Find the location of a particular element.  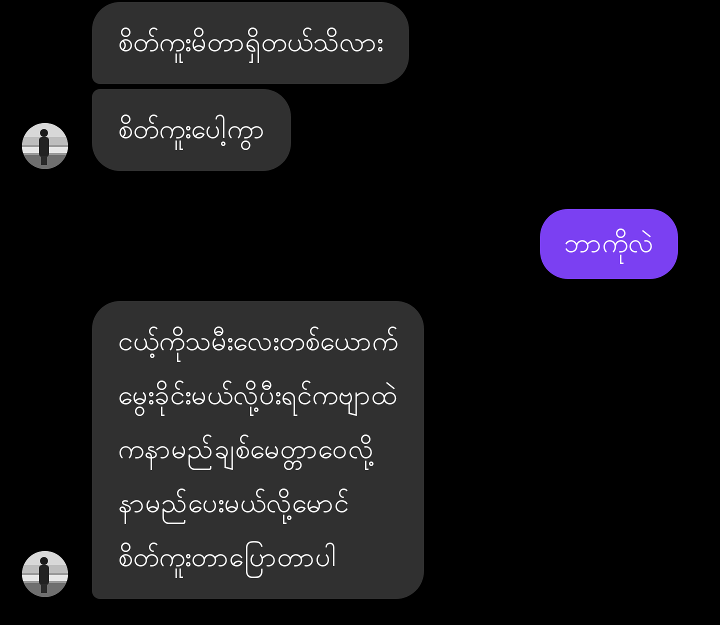

received-message: စိတ်ကူးပေါ့ကွာ is located at coordinates (191, 130).